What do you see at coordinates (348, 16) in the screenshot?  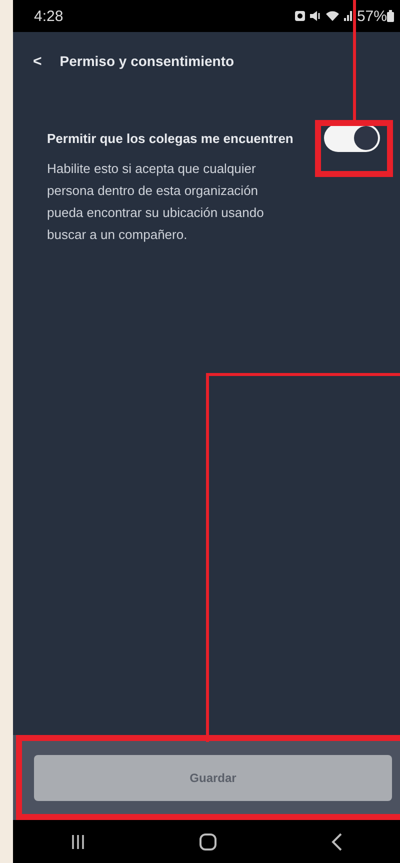 I see `signal-icon` at bounding box center [348, 16].